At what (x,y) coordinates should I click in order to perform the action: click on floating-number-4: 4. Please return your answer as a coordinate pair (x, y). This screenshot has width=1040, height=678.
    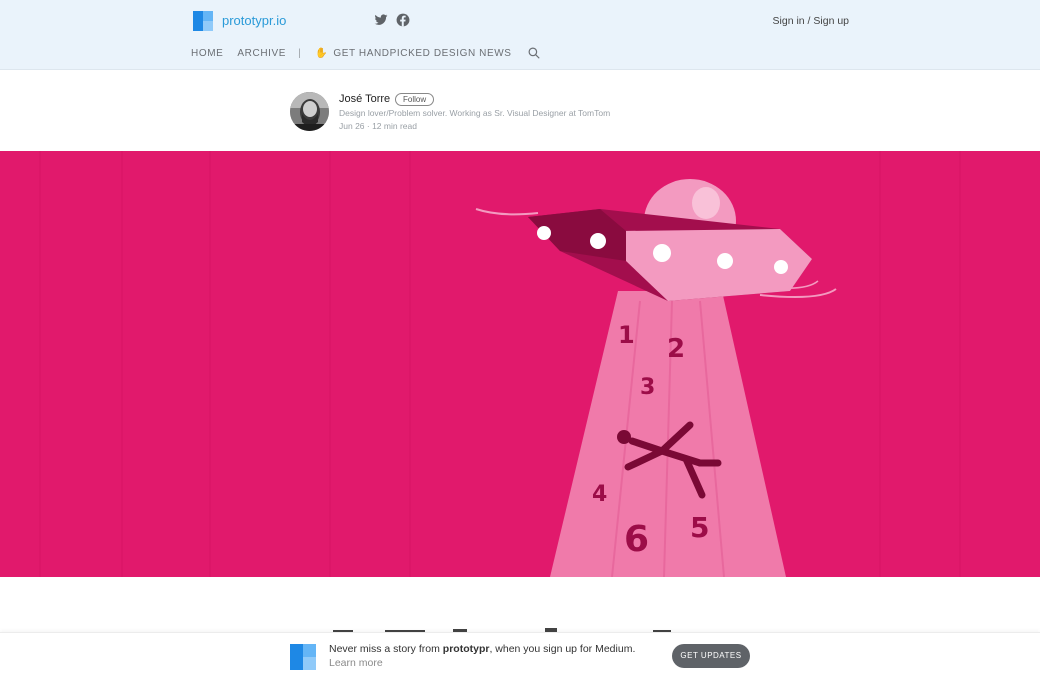
    Looking at the image, I should click on (599, 494).